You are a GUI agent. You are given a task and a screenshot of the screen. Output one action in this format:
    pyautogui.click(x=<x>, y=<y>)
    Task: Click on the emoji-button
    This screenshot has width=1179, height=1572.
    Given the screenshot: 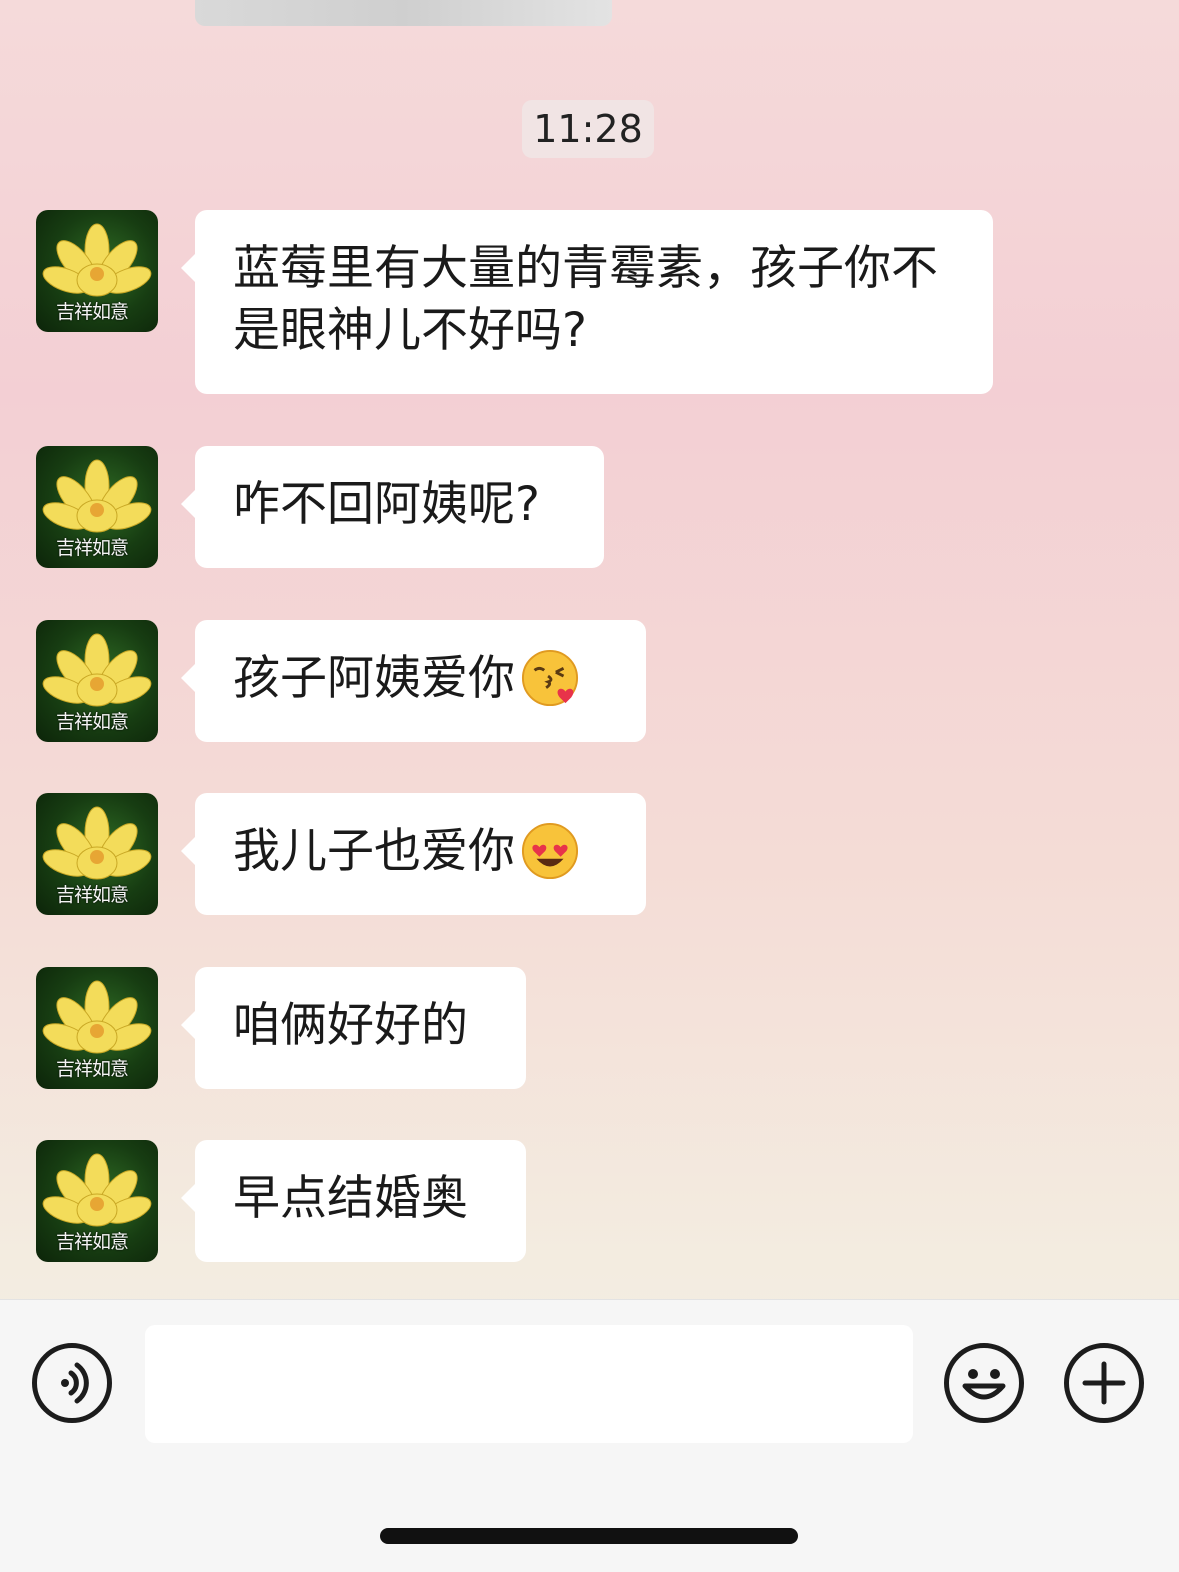 What is the action you would take?
    pyautogui.click(x=984, y=1383)
    